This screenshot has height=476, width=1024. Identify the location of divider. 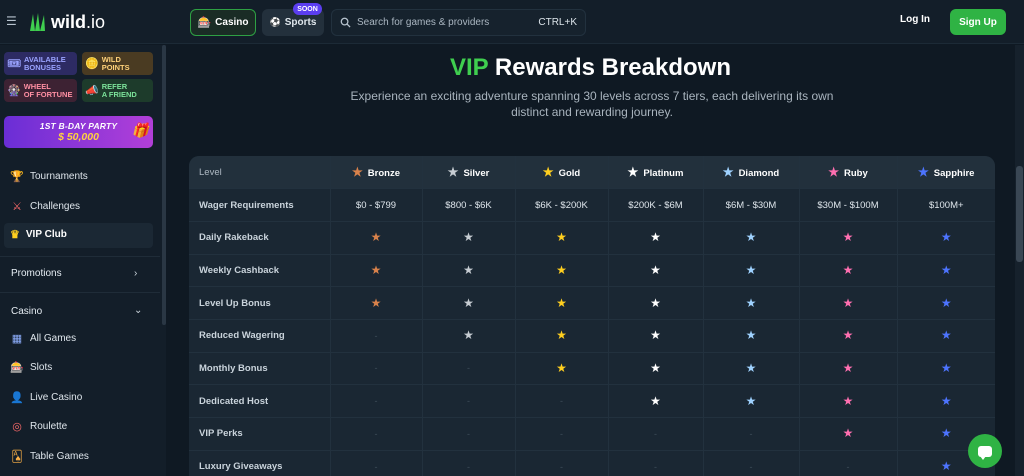
(80, 256).